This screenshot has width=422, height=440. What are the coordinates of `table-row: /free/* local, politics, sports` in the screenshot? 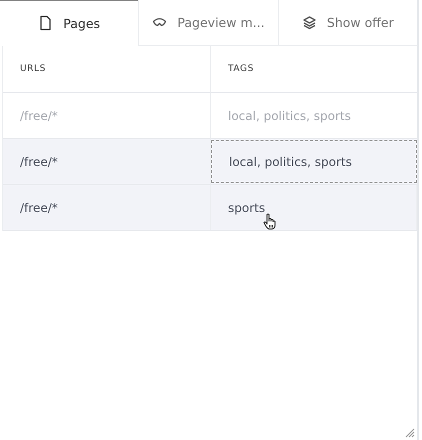 It's located at (210, 162).